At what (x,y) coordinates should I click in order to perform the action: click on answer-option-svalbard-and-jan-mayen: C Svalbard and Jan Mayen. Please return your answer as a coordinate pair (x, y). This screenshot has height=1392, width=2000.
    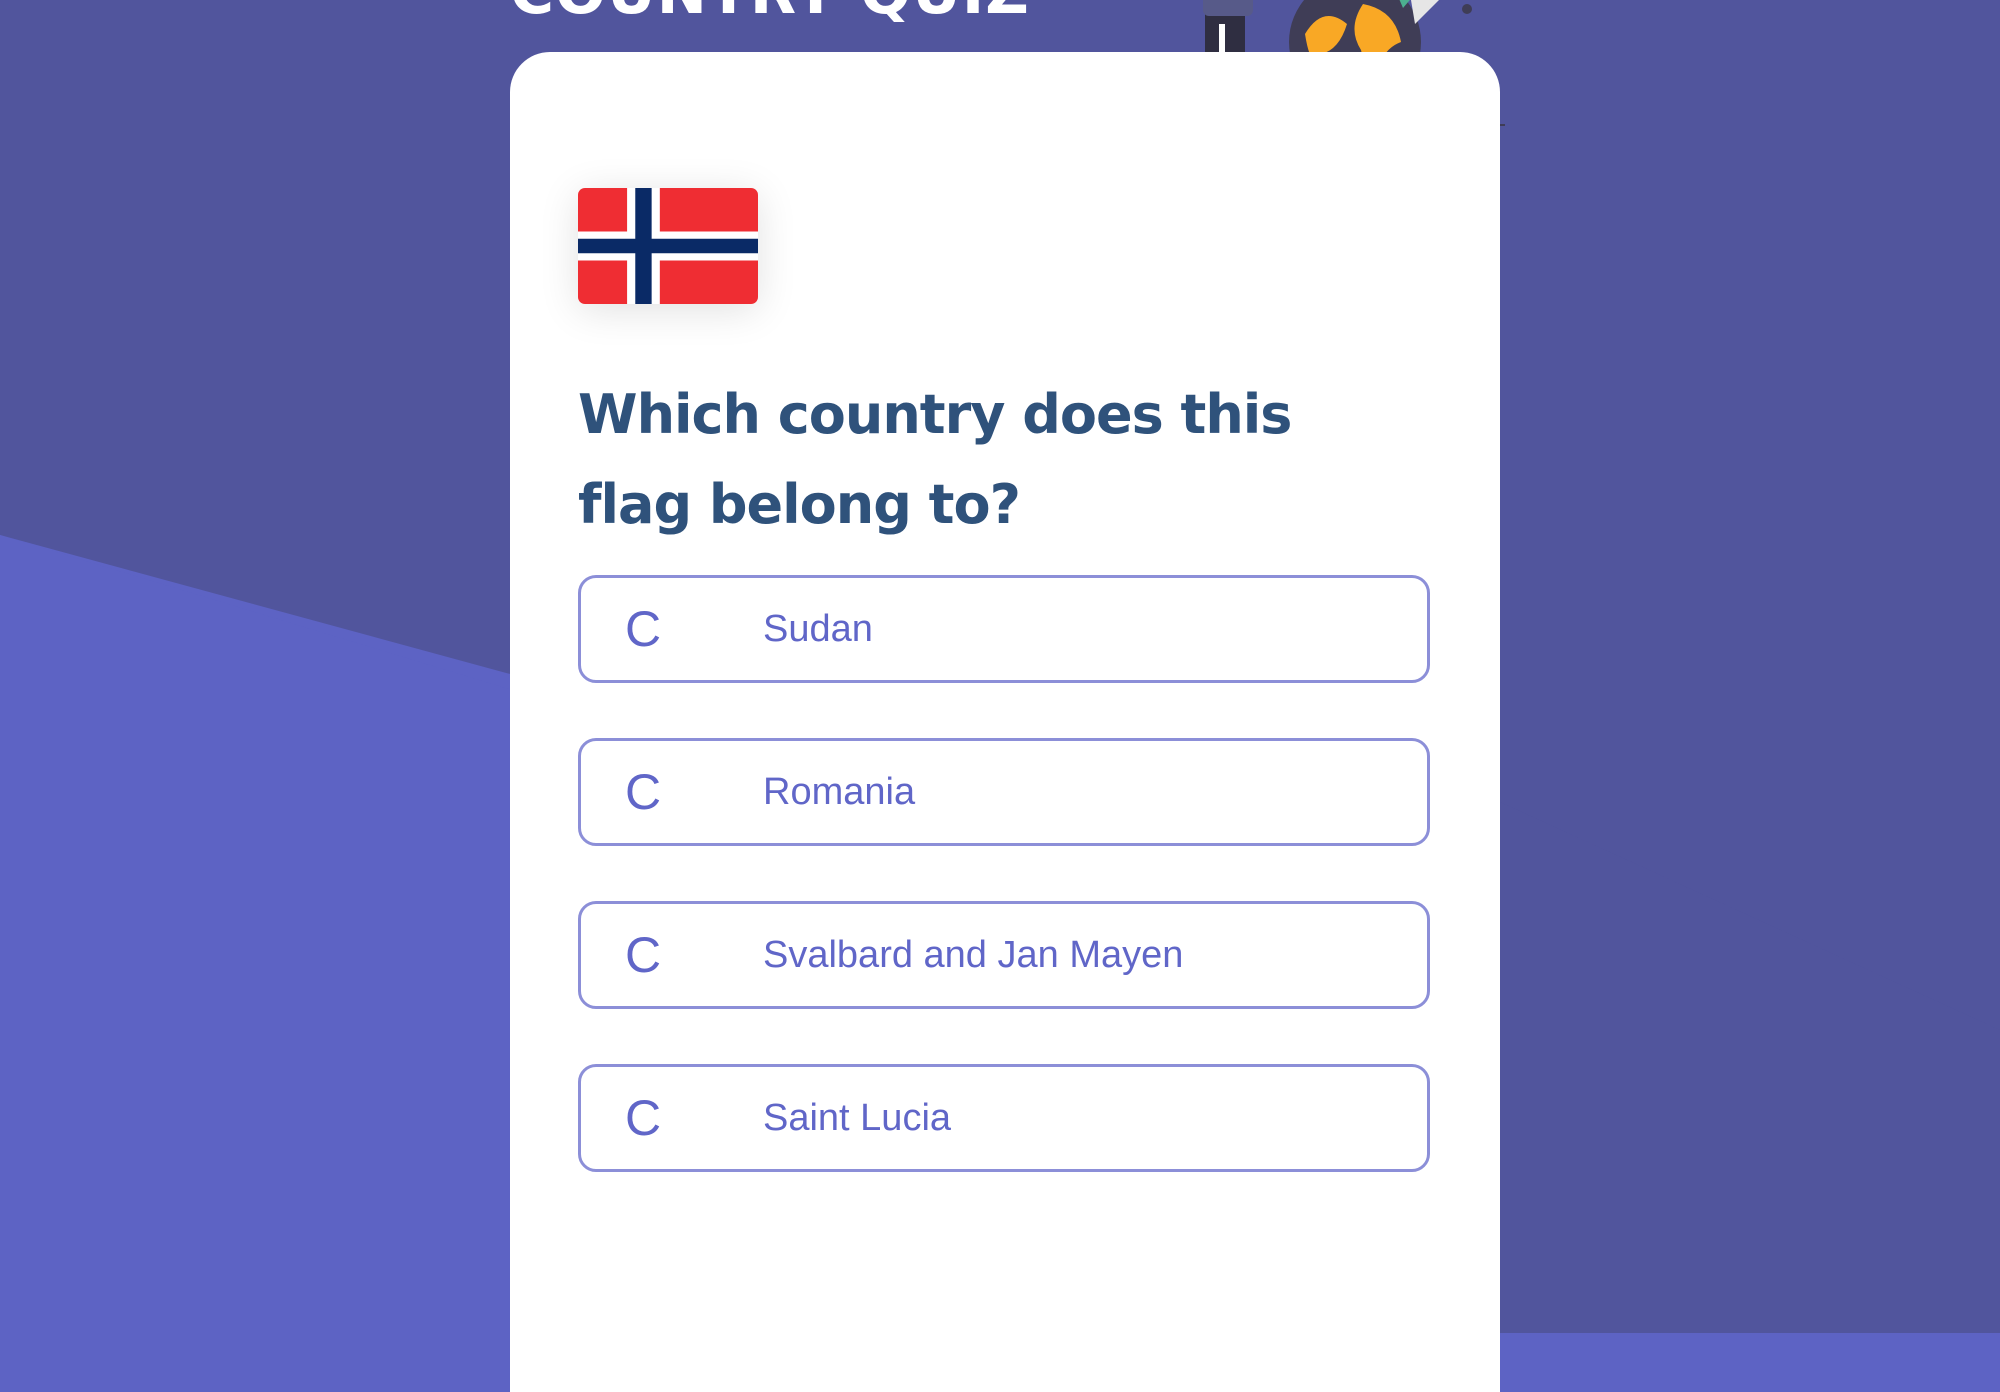
    Looking at the image, I should click on (1004, 955).